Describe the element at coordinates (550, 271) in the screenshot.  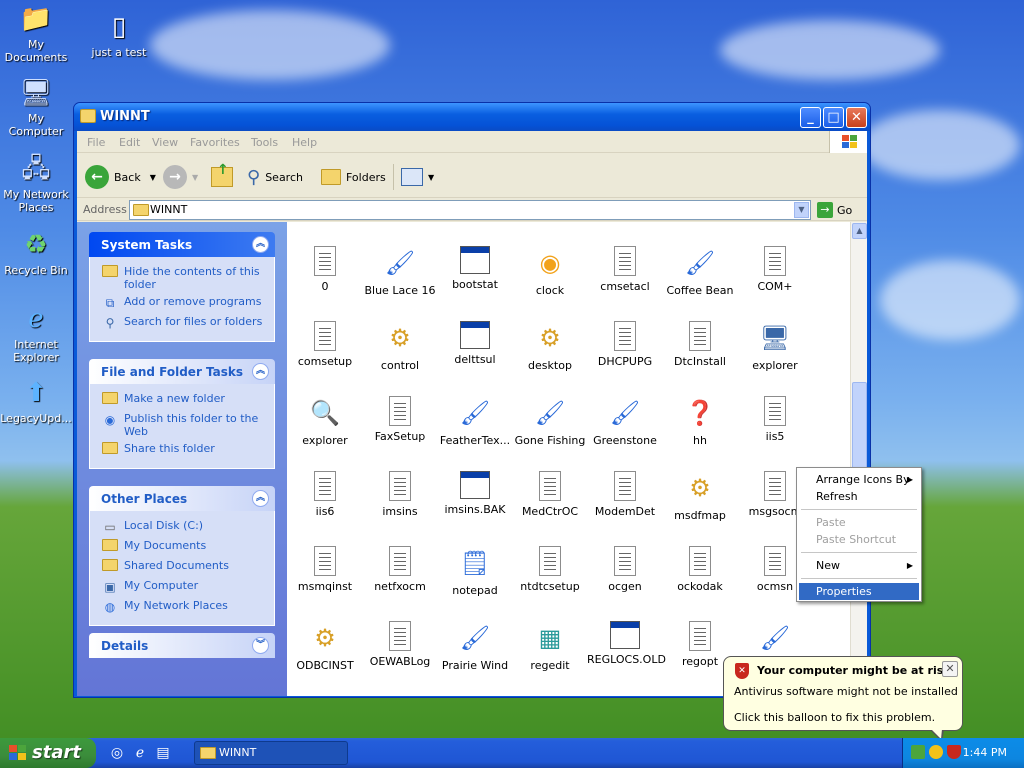
I see `file-item: ◉ clock` at that location.